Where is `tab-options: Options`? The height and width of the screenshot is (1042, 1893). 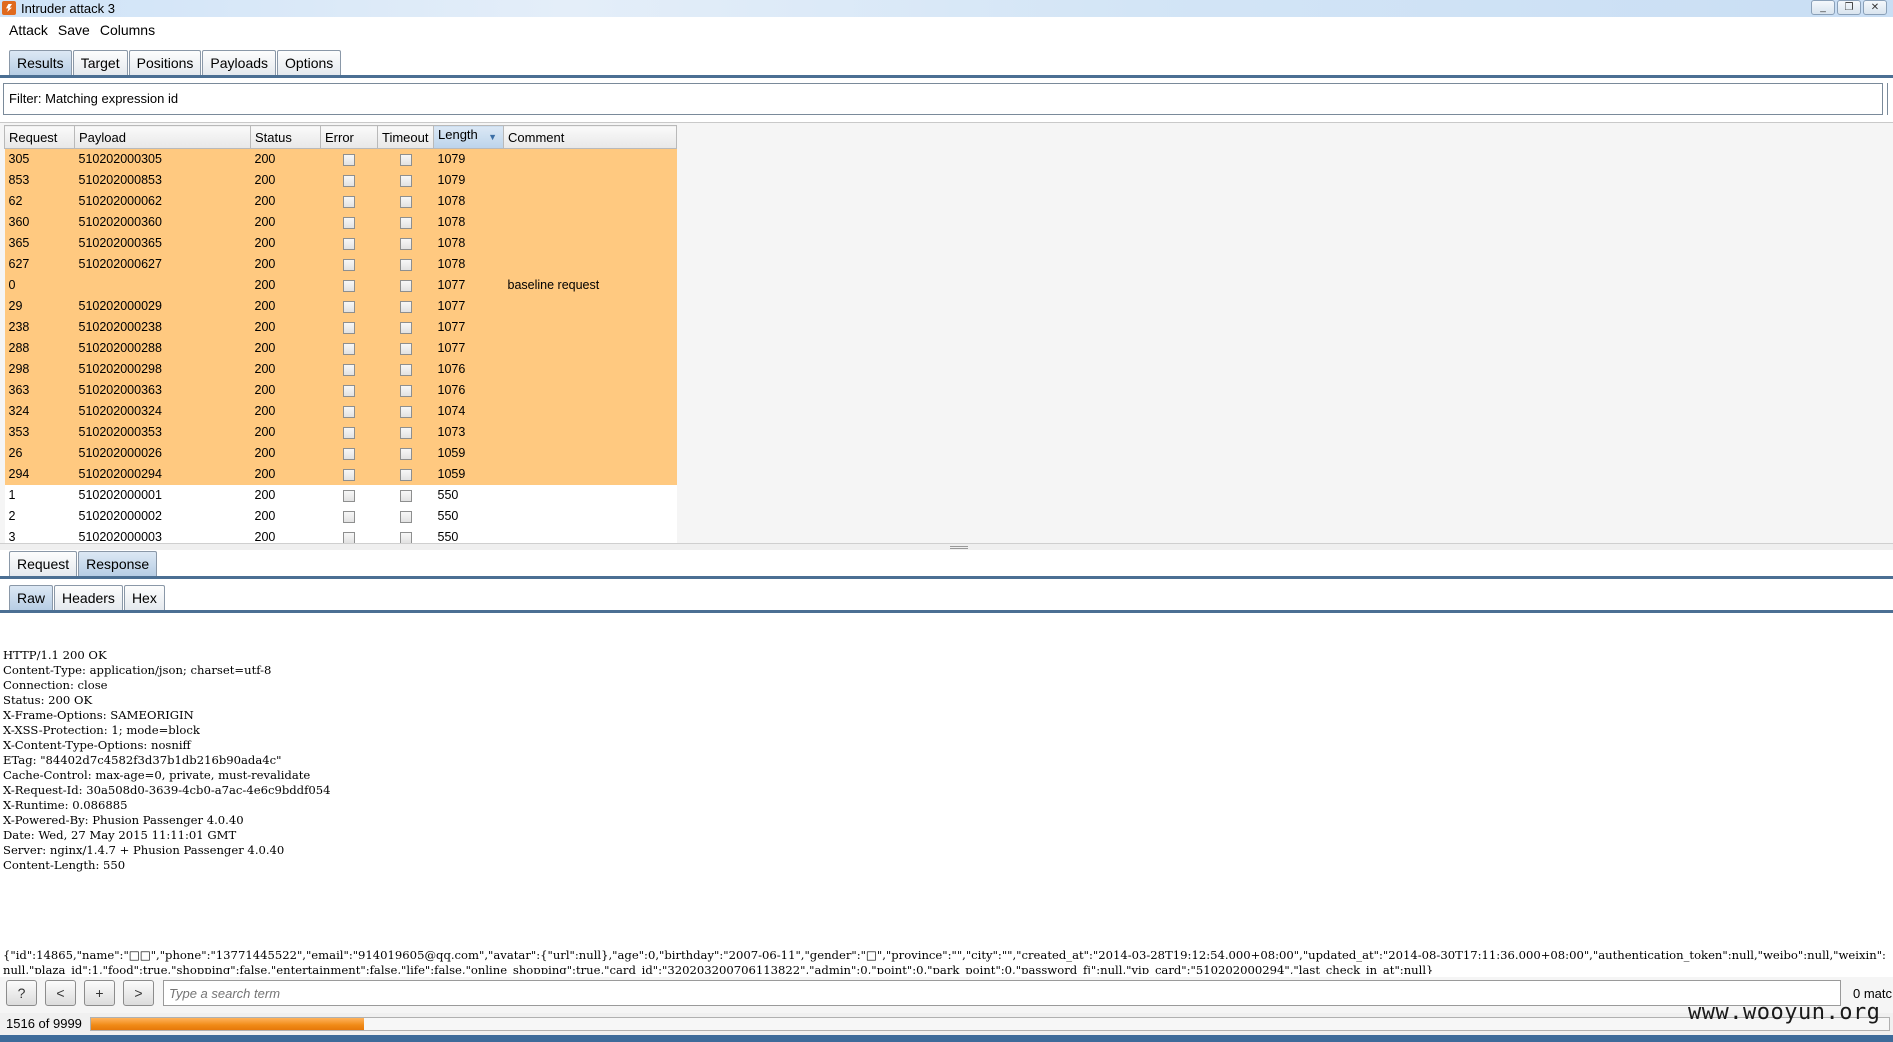
tab-options: Options is located at coordinates (309, 62).